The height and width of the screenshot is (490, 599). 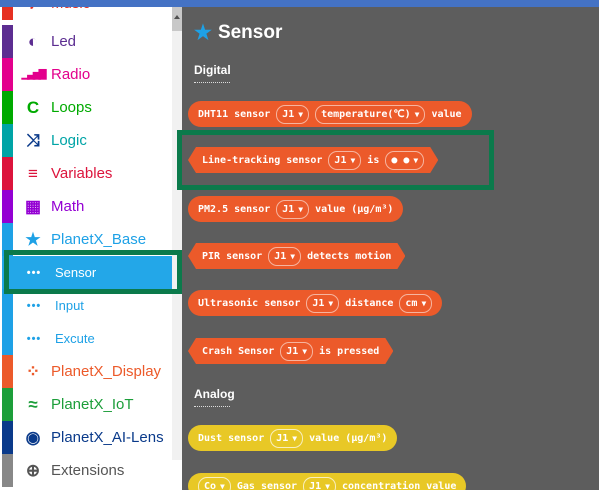 I want to click on eye-icon: ◉, so click(x=33, y=437).